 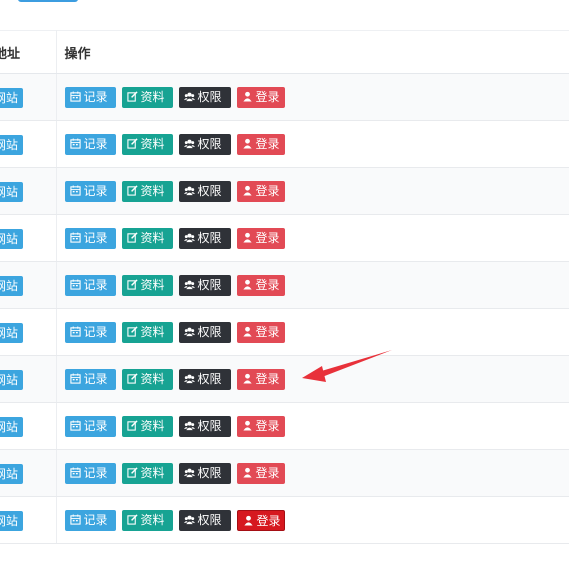 What do you see at coordinates (48, 1) in the screenshot?
I see `top-button` at bounding box center [48, 1].